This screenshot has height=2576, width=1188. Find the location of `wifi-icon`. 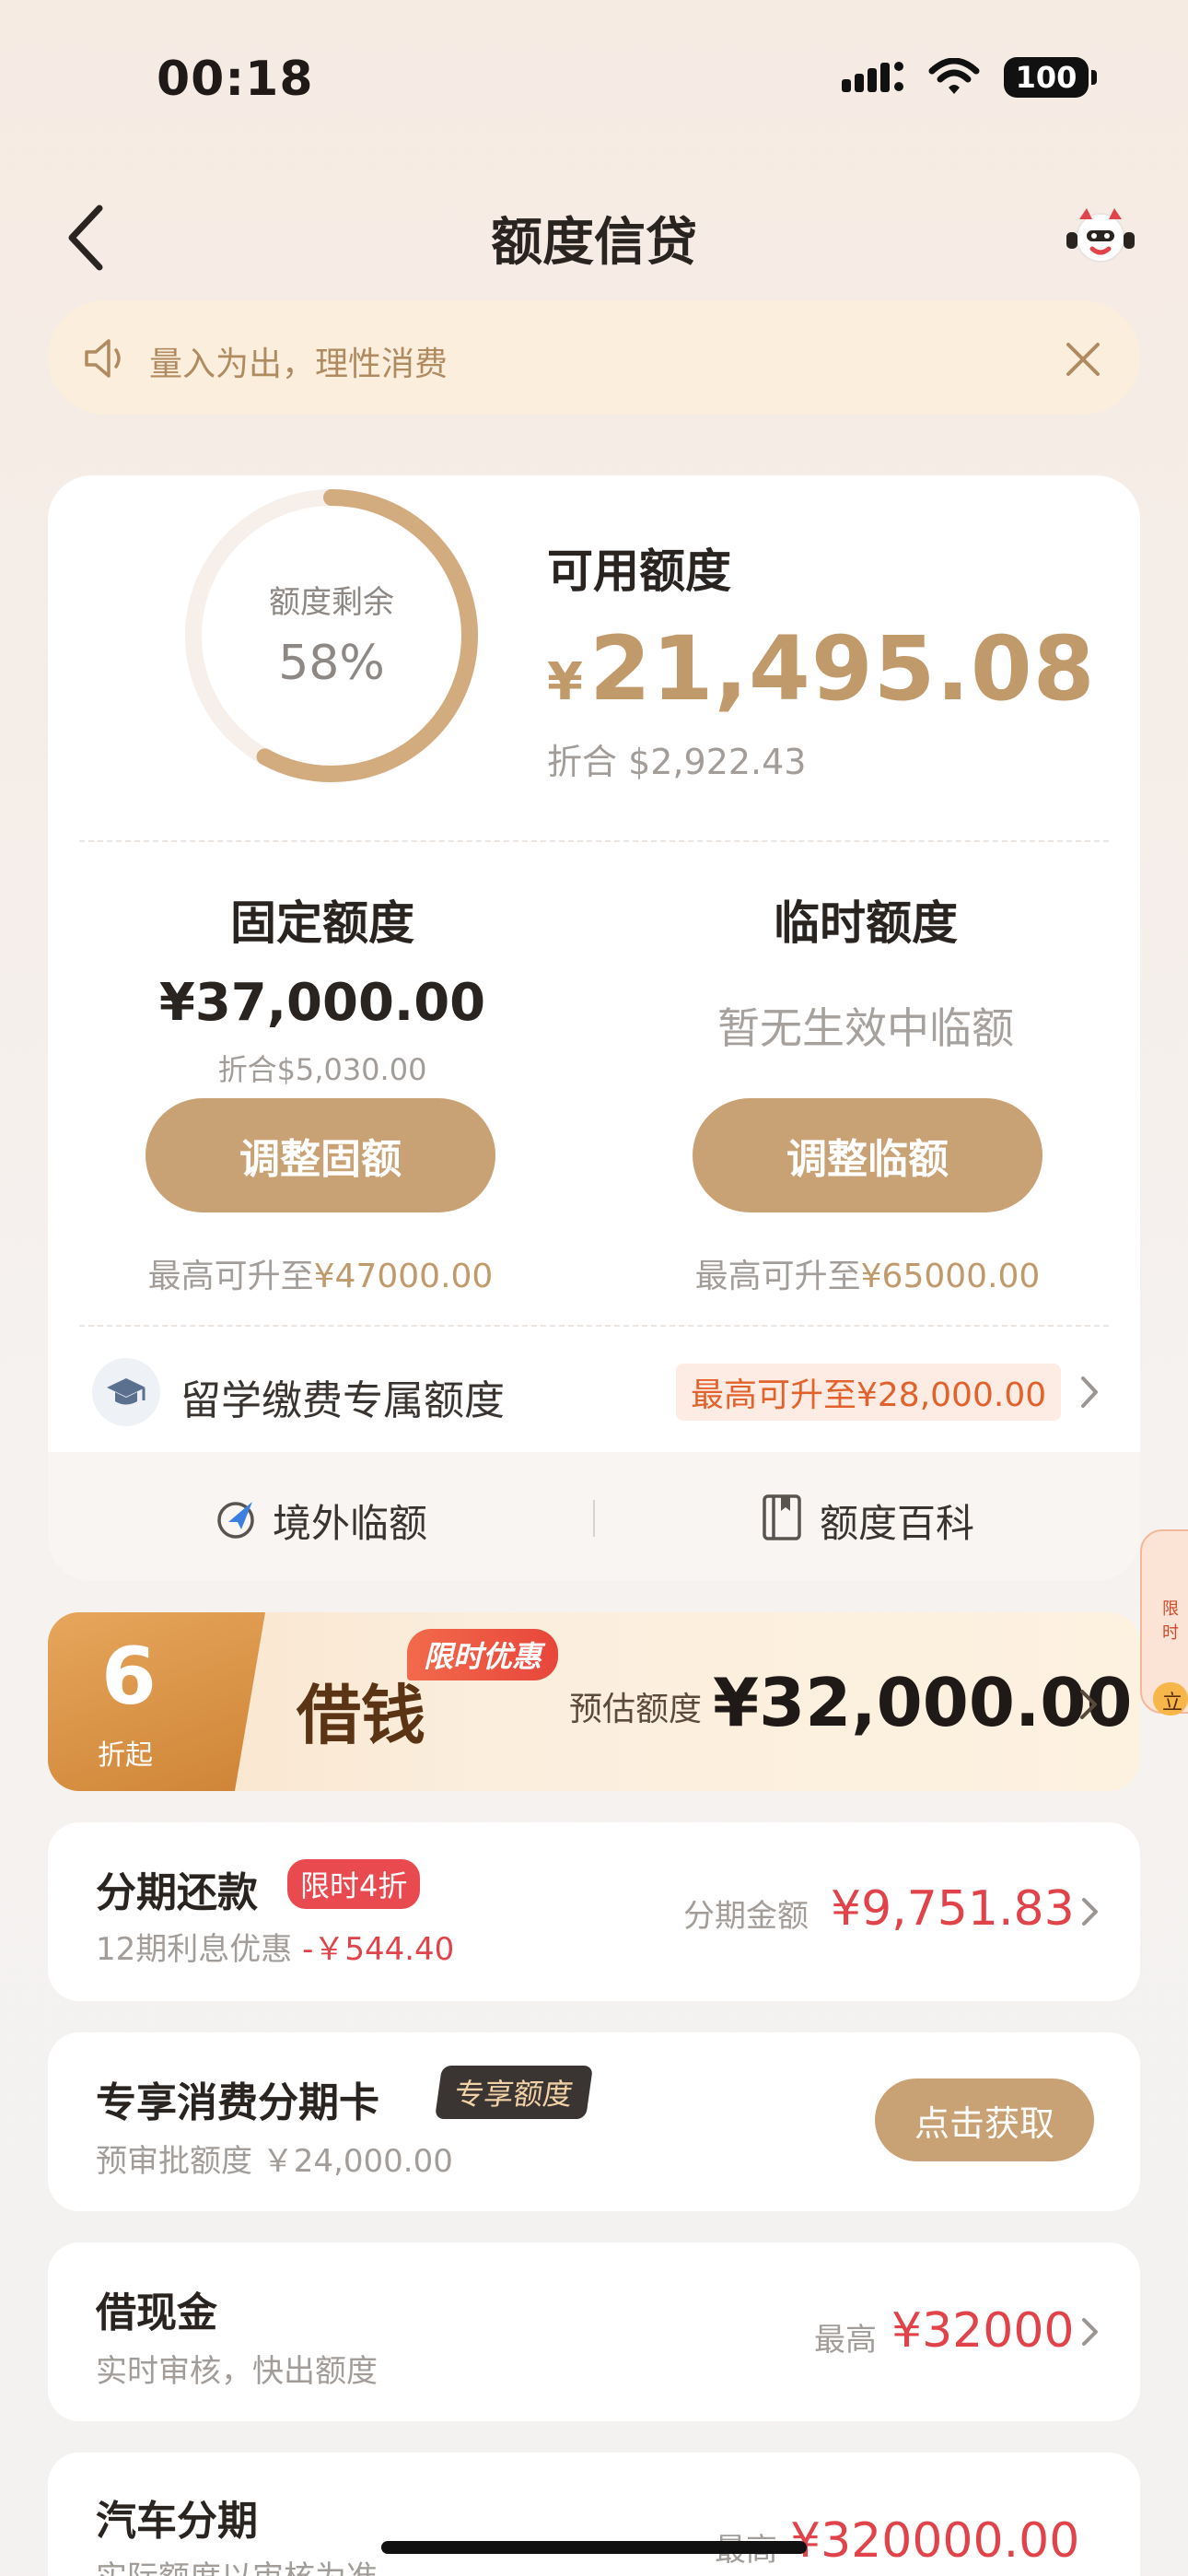

wifi-icon is located at coordinates (954, 76).